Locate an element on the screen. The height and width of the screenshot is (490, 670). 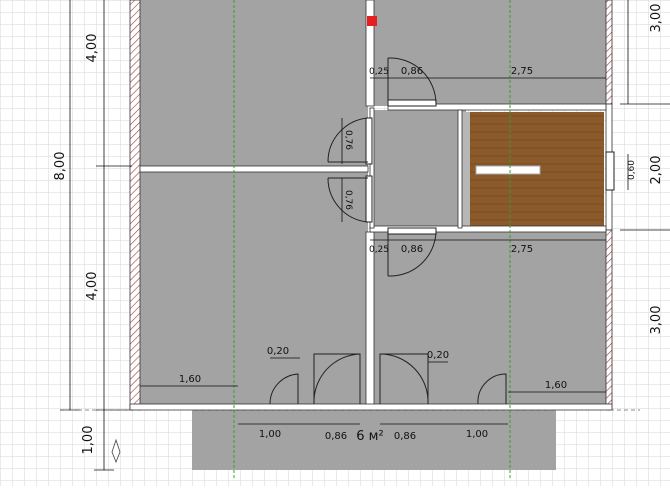
dim-left-gap: 0,20 is located at coordinates (278, 351).